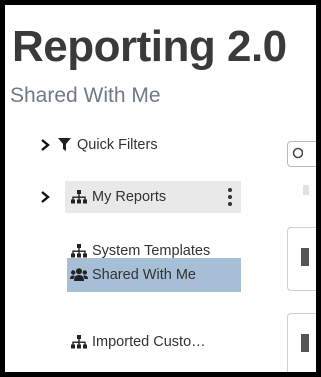  Describe the element at coordinates (129, 197) in the screenshot. I see `sidebar-item-label: My Reports` at that location.